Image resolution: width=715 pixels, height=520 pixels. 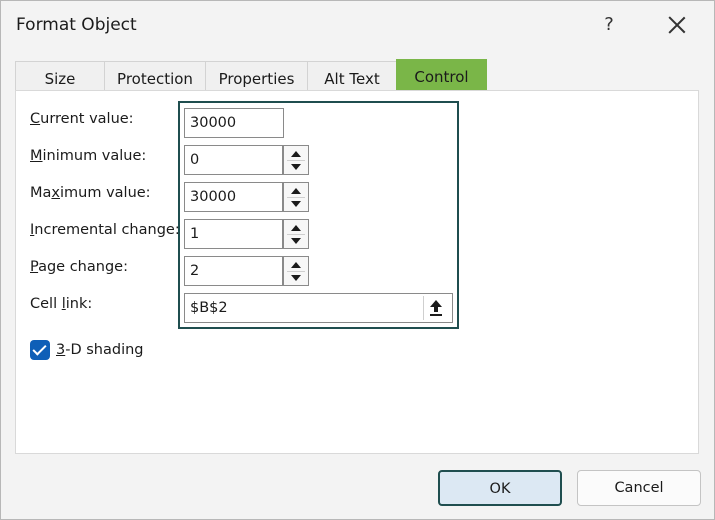 I want to click on tab-properties: Properties, so click(x=256, y=76).